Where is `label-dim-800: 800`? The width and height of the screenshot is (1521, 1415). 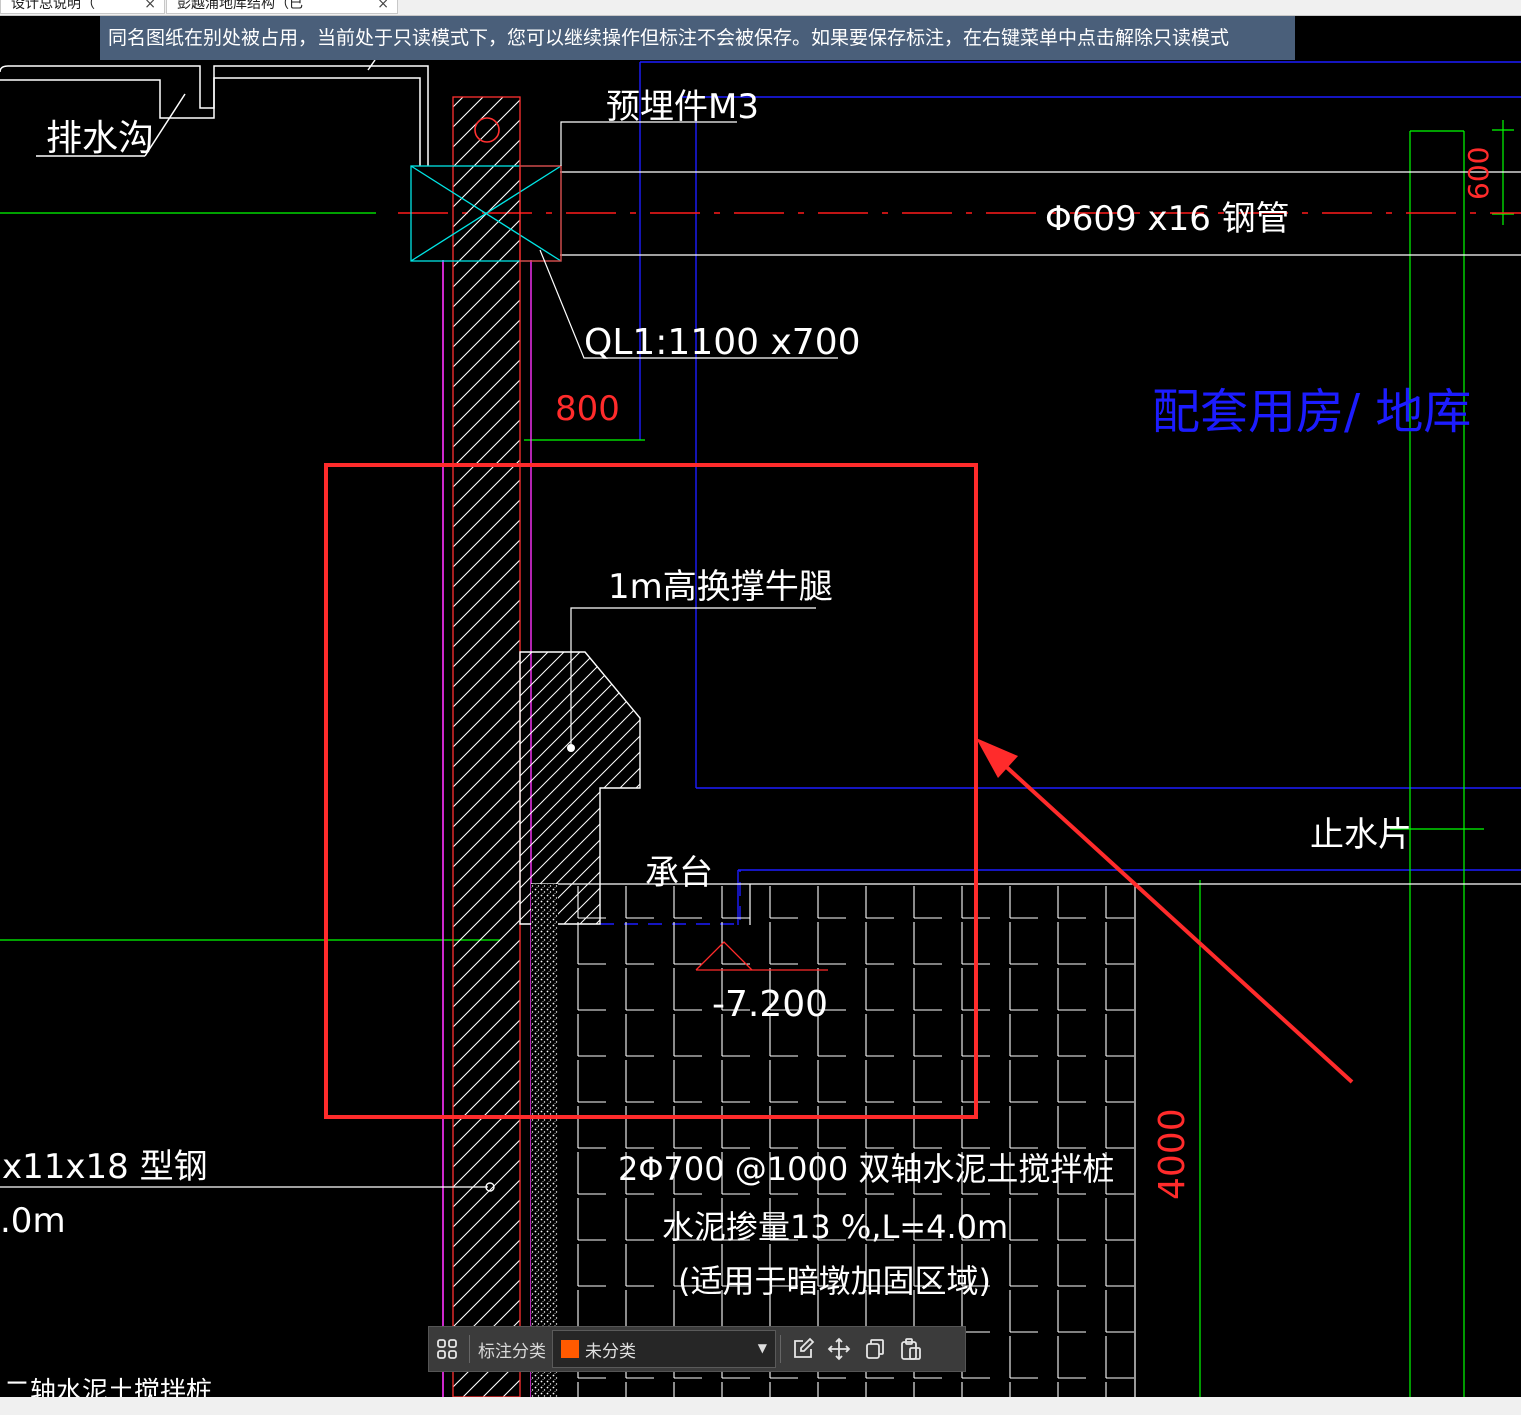 label-dim-800: 800 is located at coordinates (587, 409).